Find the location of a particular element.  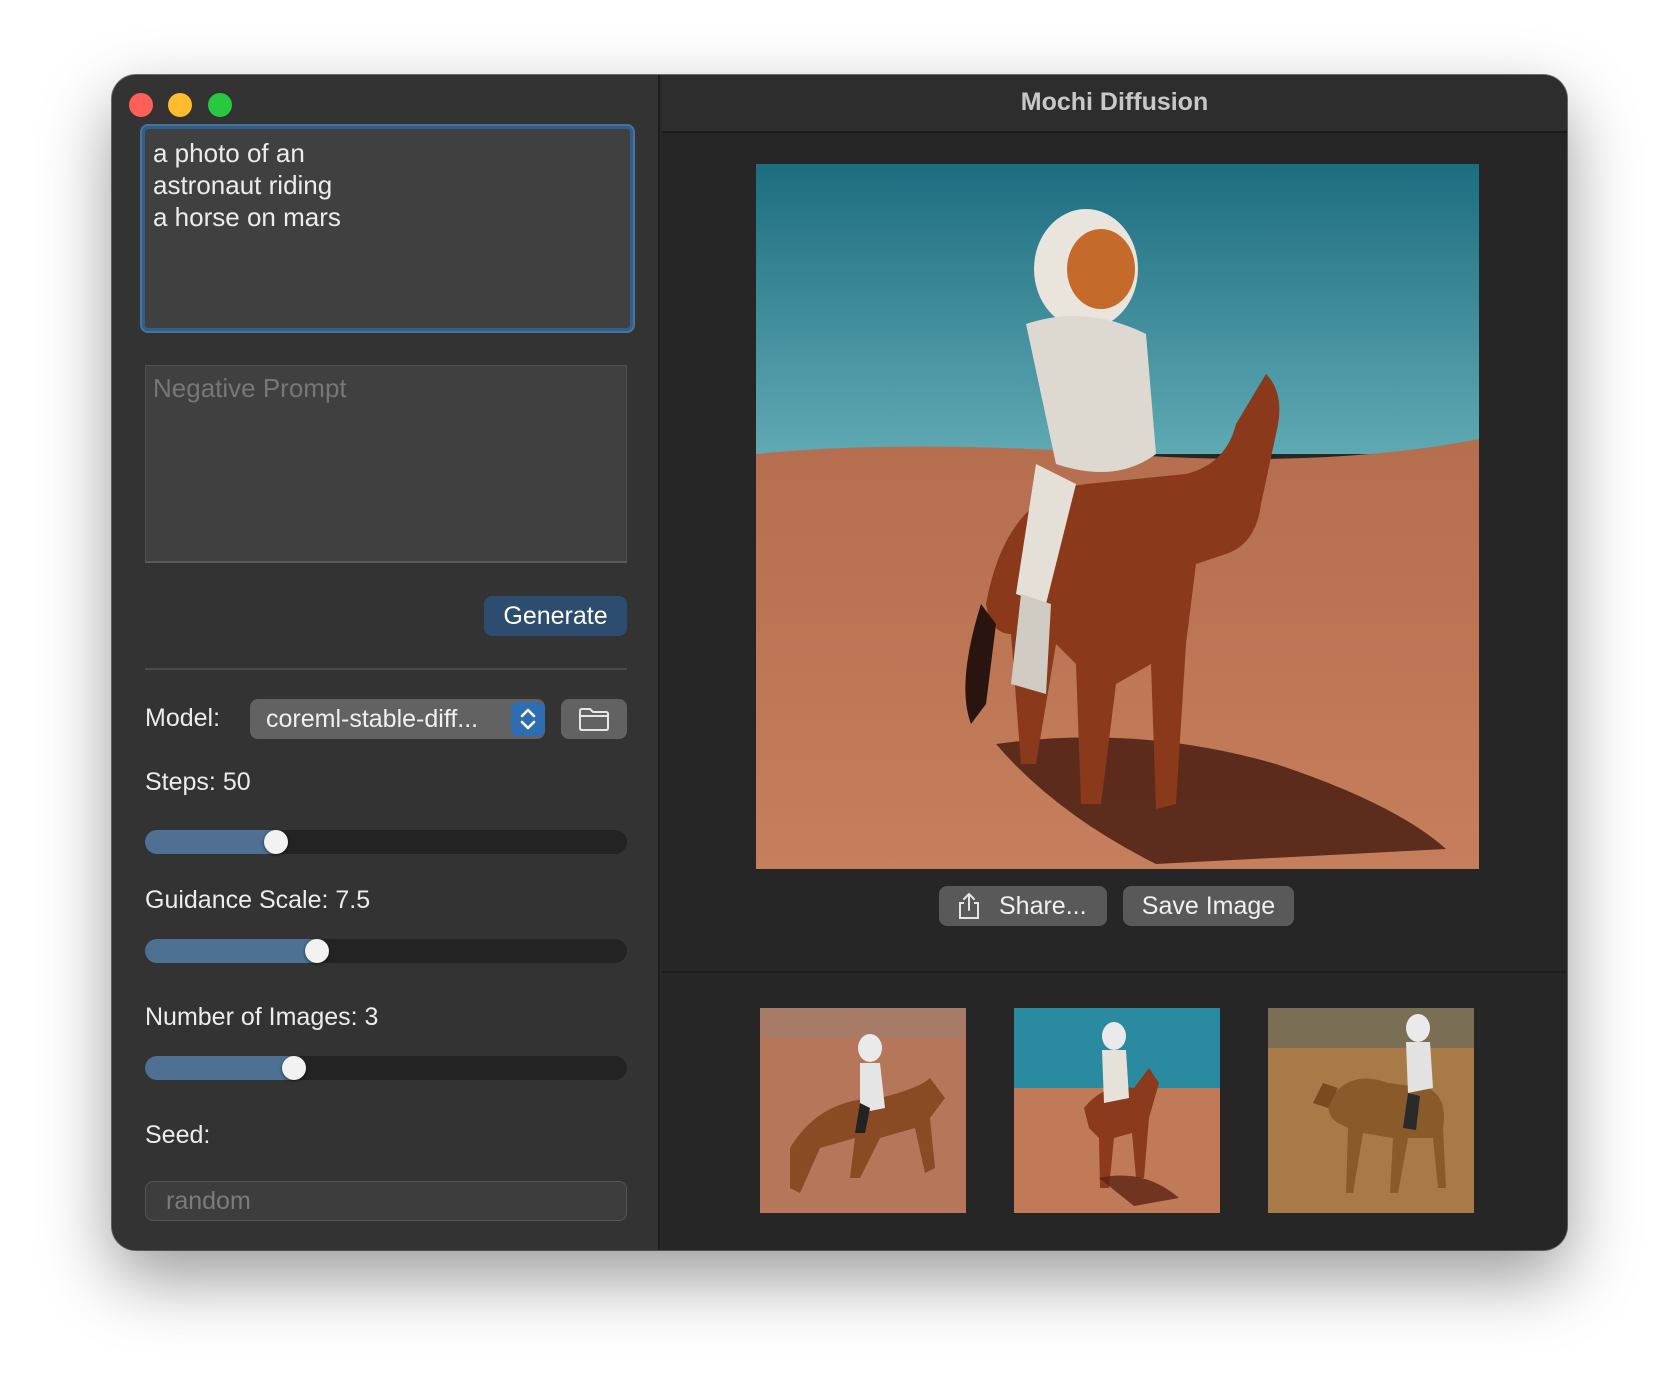

guidance-slider-fill is located at coordinates (231, 951).